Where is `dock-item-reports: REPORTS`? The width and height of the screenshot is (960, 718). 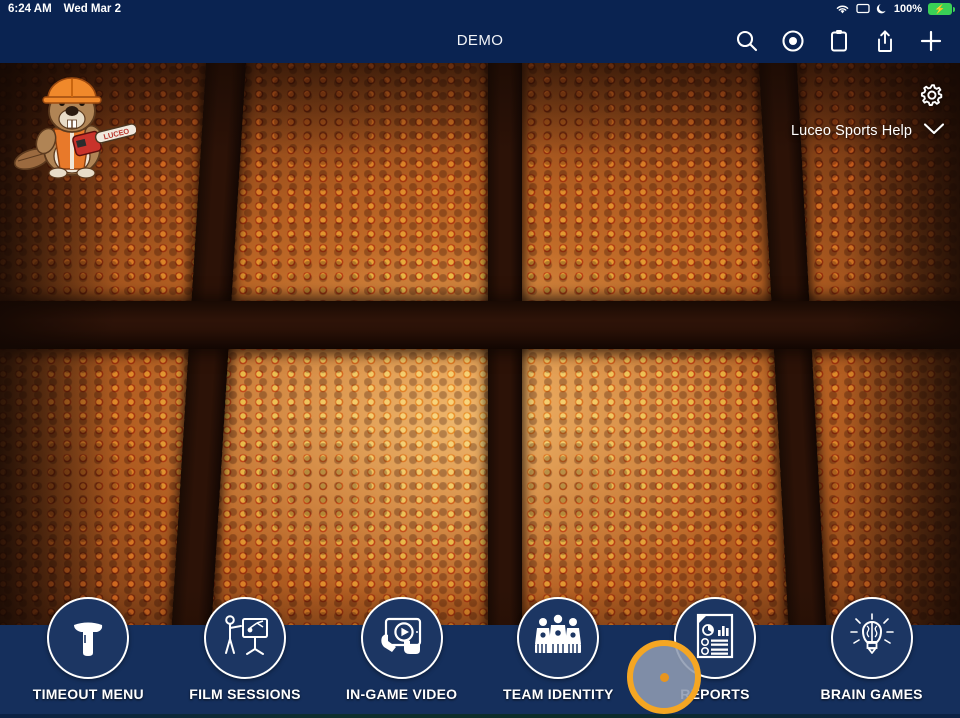
dock-item-reports: REPORTS is located at coordinates (715, 649).